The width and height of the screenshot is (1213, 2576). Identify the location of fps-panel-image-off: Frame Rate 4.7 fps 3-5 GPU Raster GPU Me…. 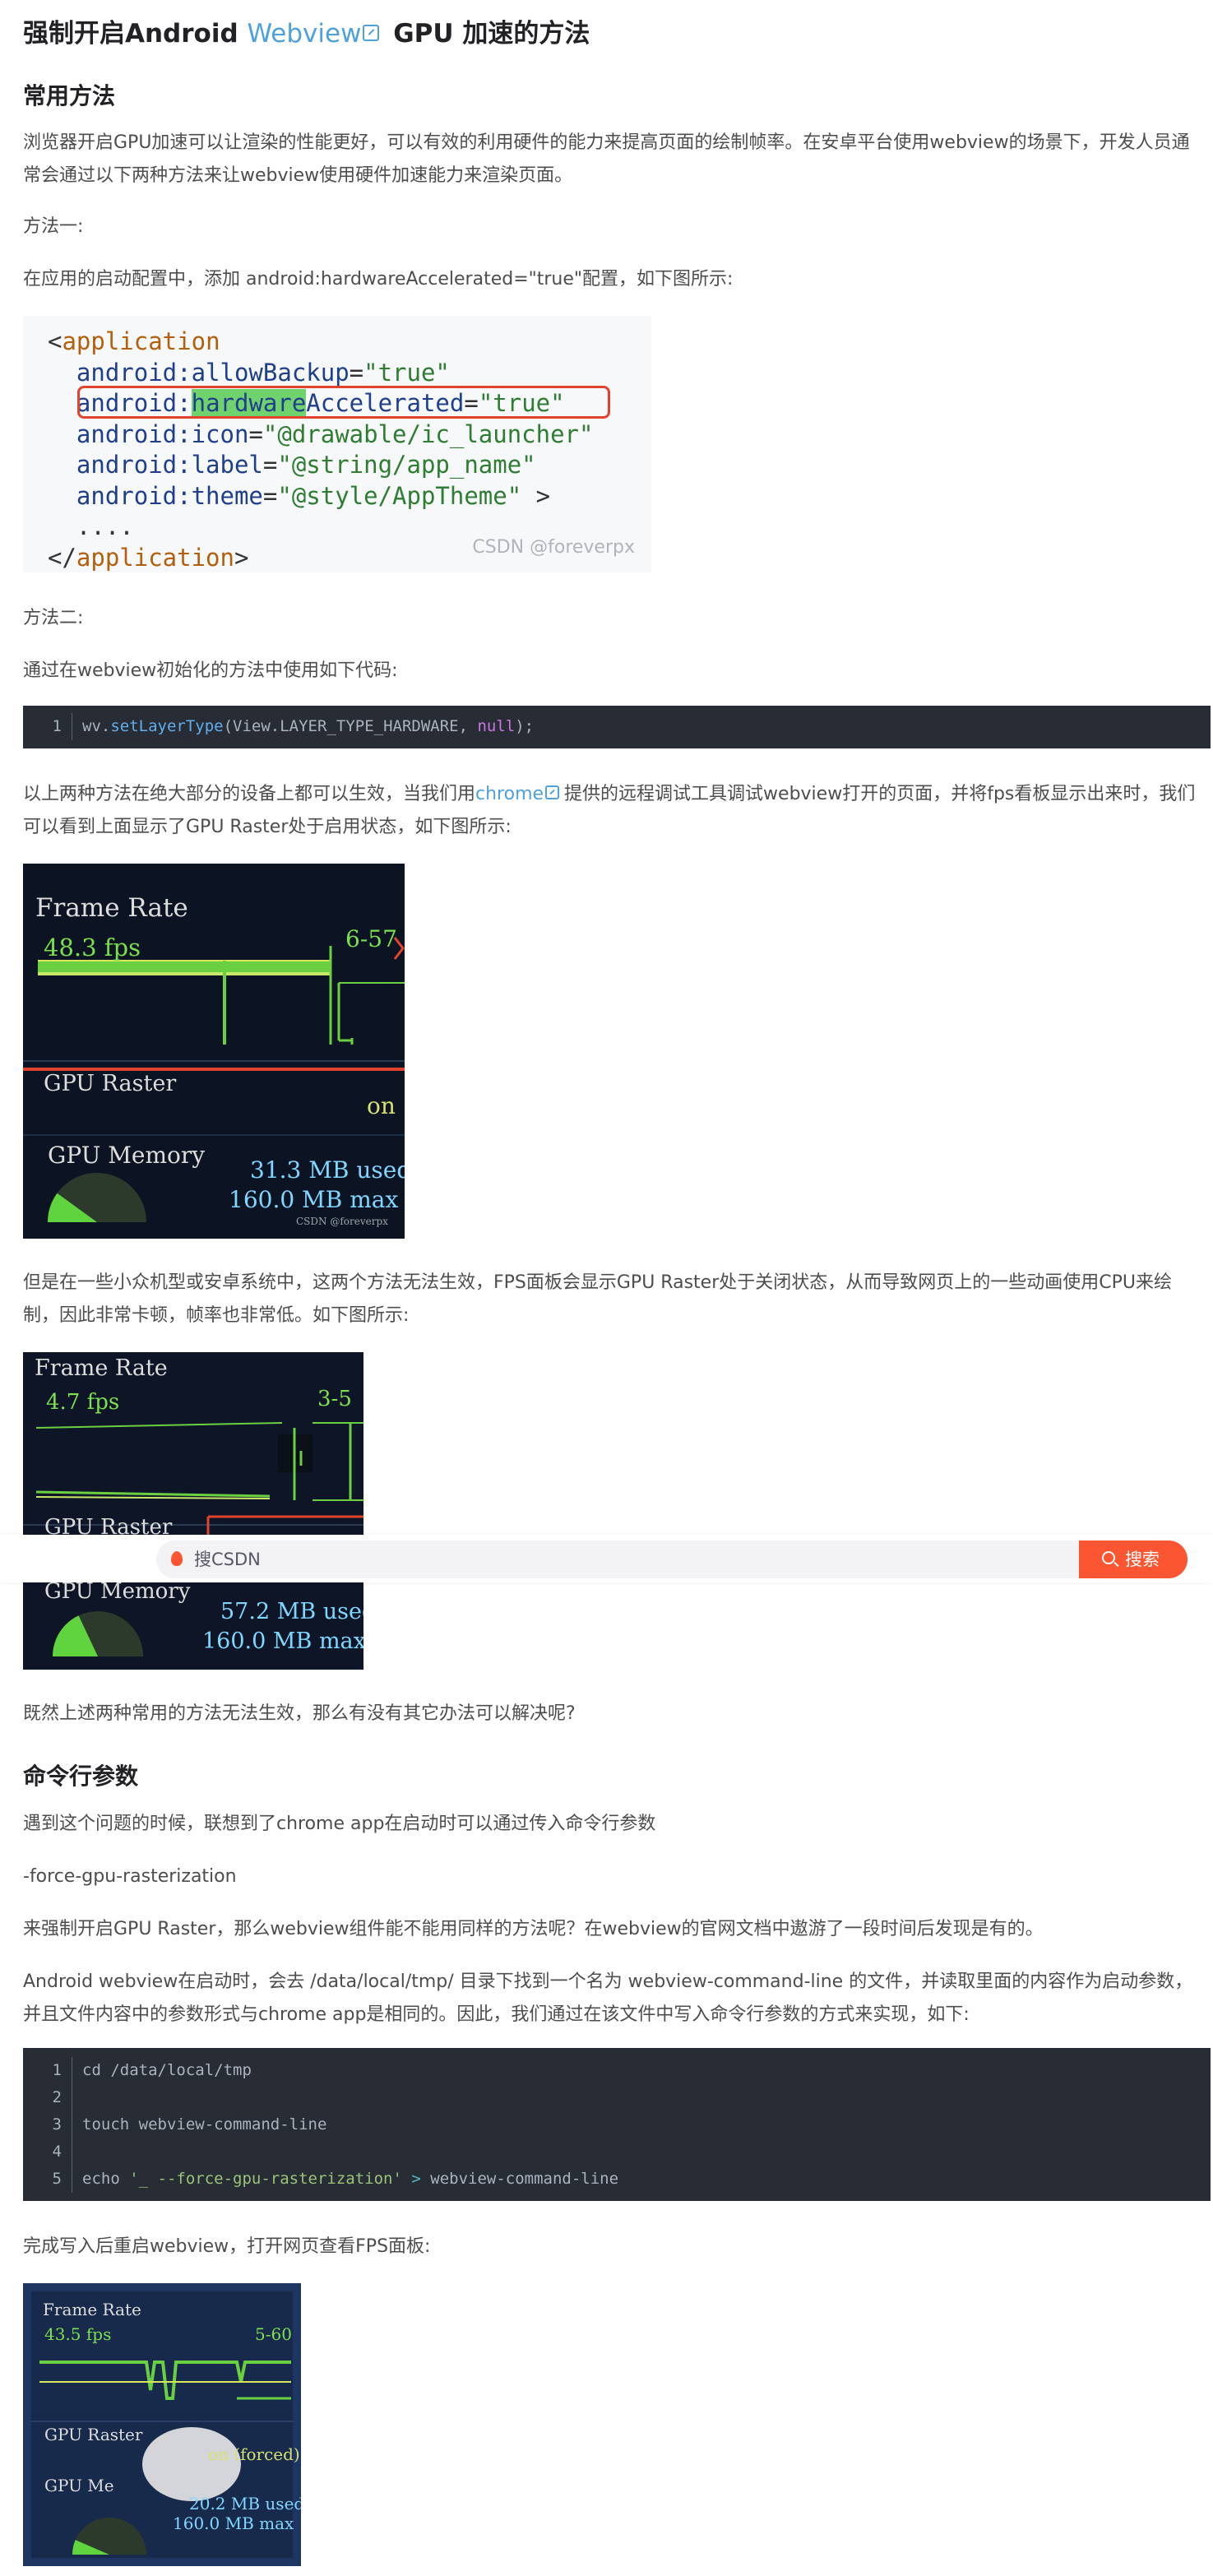
(193, 1511).